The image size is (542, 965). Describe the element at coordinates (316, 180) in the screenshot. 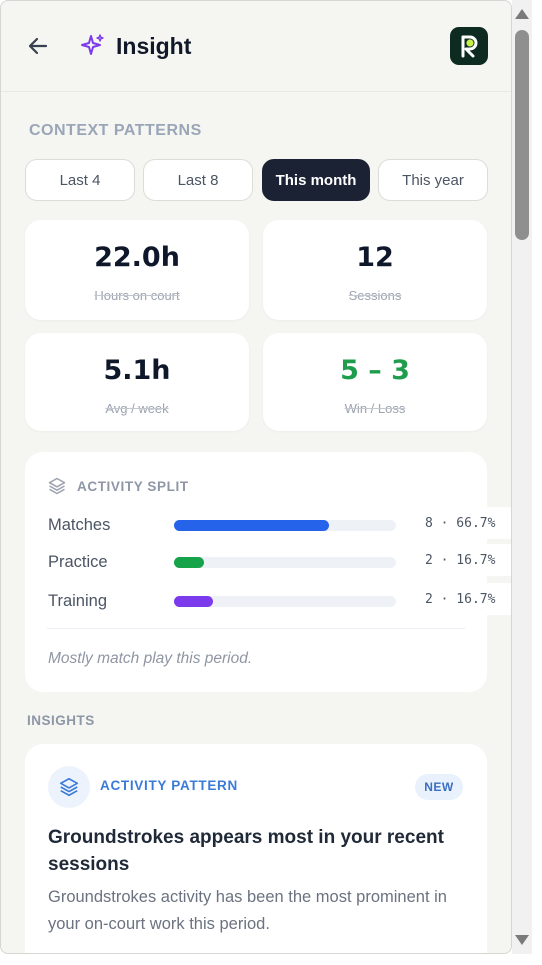

I see `filter-this-month: This month` at that location.